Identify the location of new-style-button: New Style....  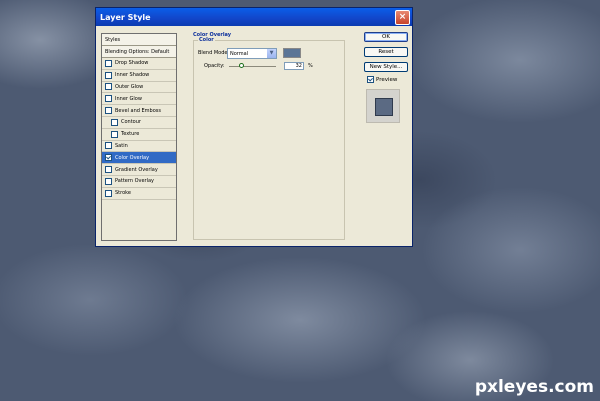
(386, 67).